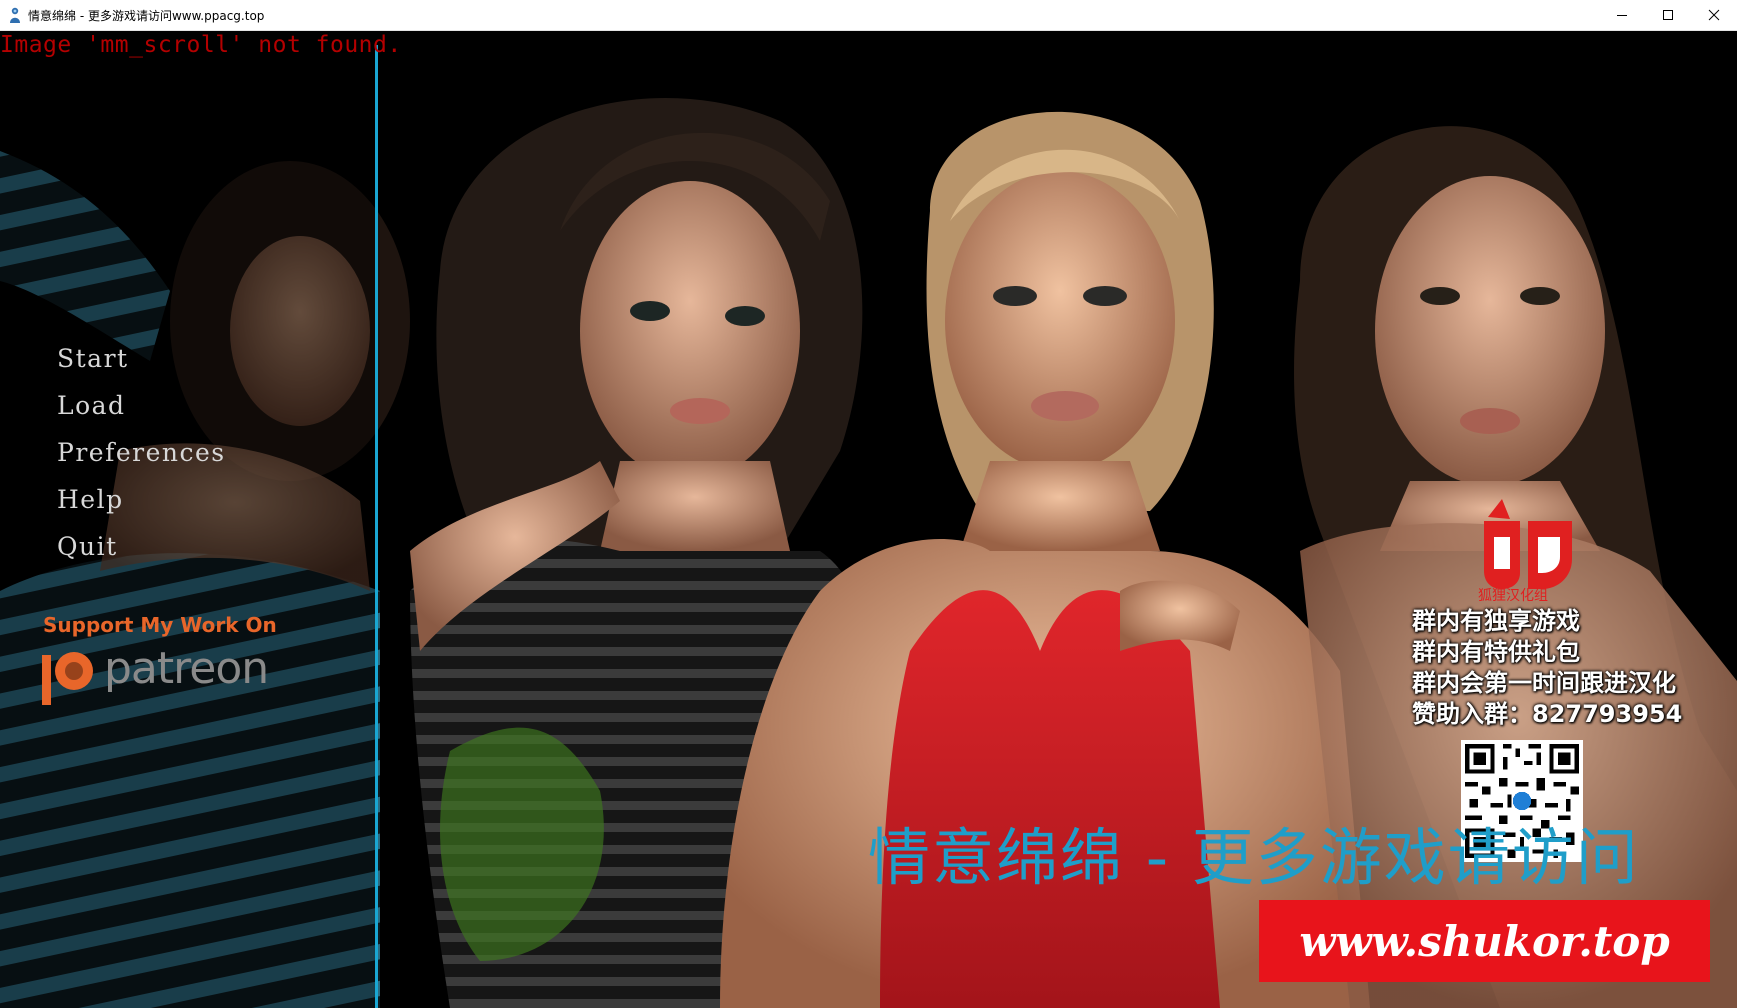 The height and width of the screenshot is (1008, 1737). Describe the element at coordinates (1496, 652) in the screenshot. I see `promo-line: 群内有特供礼包` at that location.